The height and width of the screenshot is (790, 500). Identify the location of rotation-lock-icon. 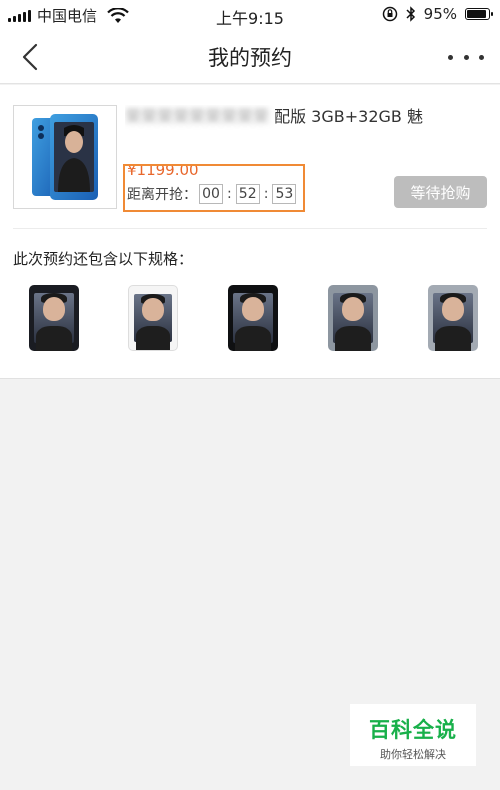
(389, 14).